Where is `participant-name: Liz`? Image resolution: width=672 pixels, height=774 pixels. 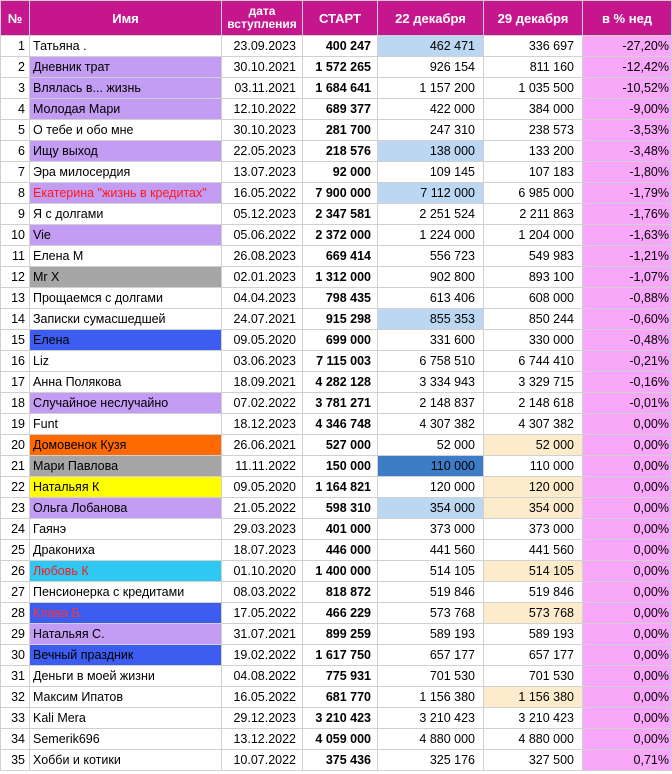
participant-name: Liz is located at coordinates (125, 361).